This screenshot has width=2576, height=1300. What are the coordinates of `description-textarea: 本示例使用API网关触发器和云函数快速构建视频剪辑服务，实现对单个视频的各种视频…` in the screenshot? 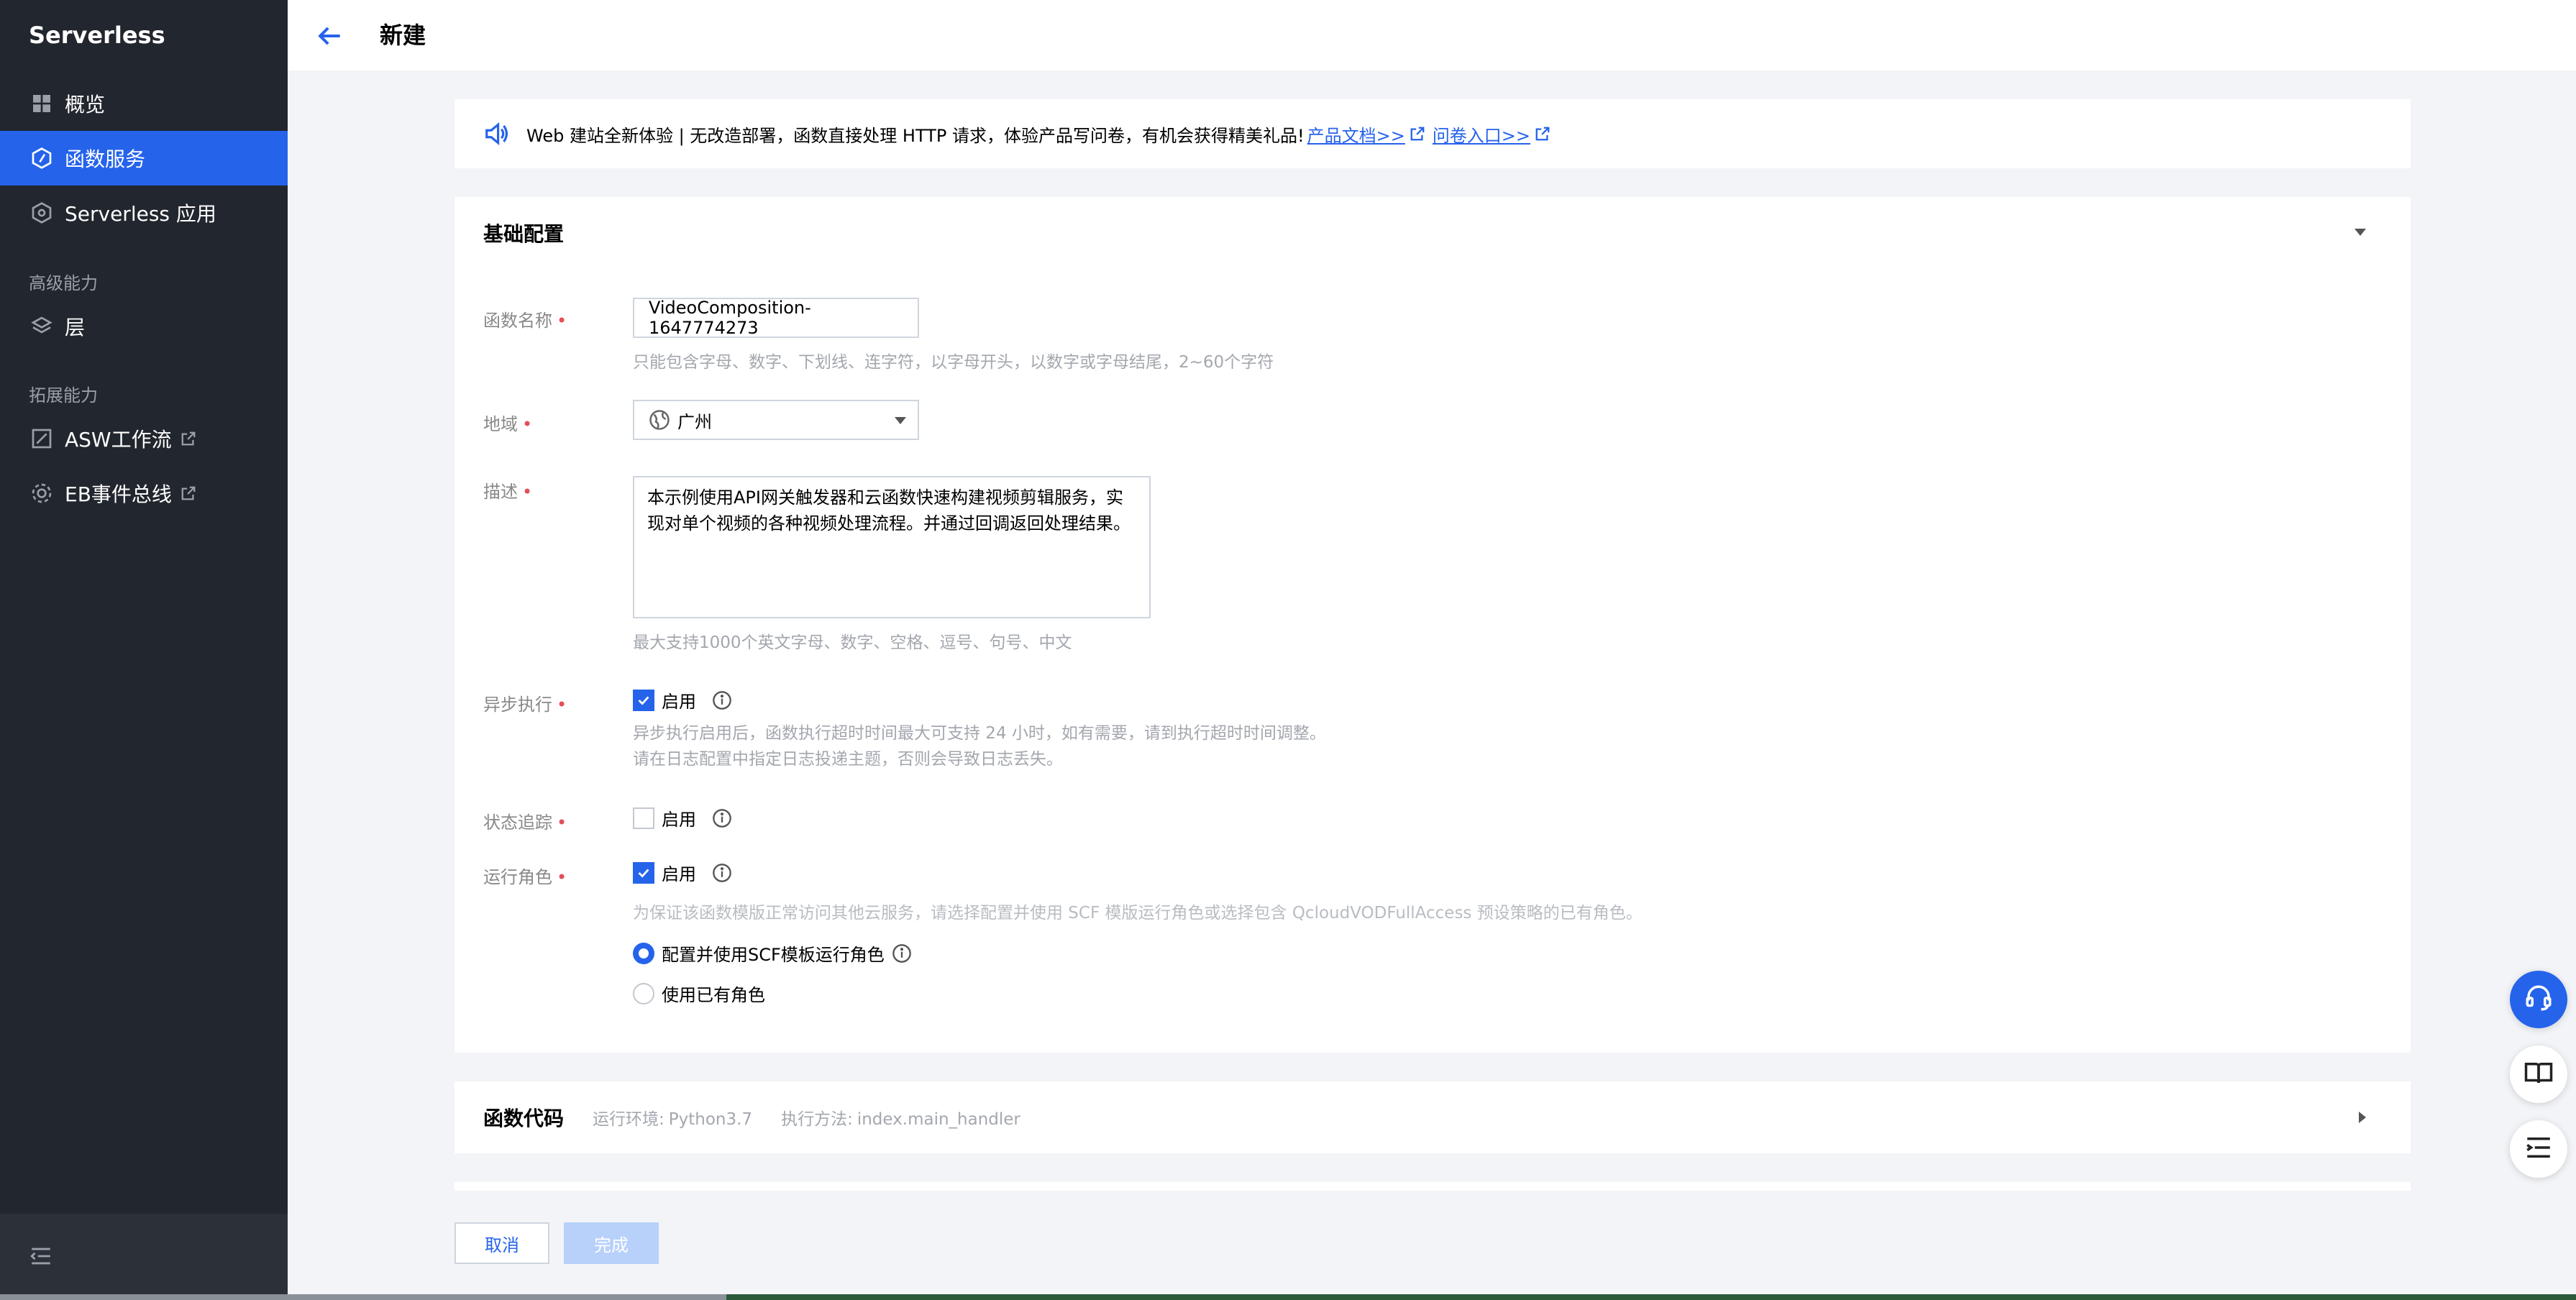 It's located at (892, 547).